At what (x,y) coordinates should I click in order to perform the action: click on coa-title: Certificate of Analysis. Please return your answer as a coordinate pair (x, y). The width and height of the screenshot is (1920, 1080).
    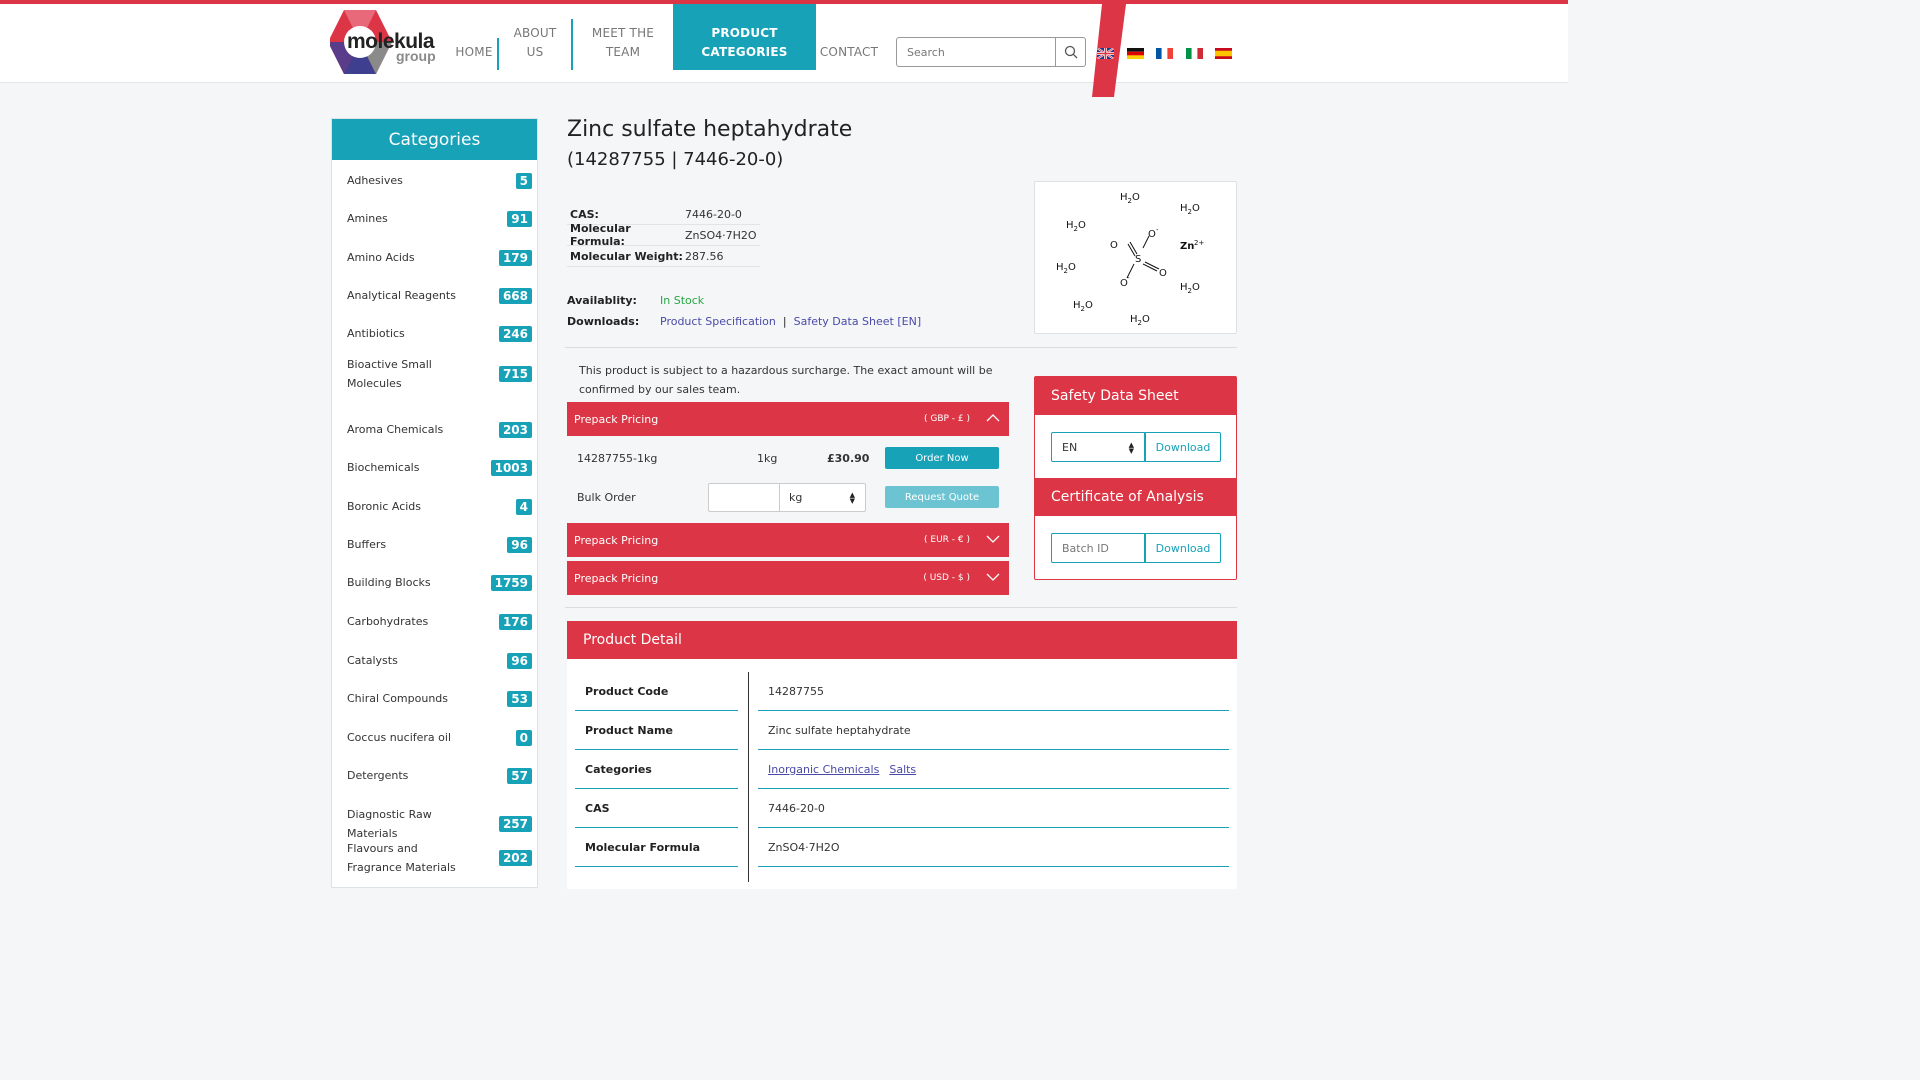
    Looking at the image, I should click on (1135, 497).